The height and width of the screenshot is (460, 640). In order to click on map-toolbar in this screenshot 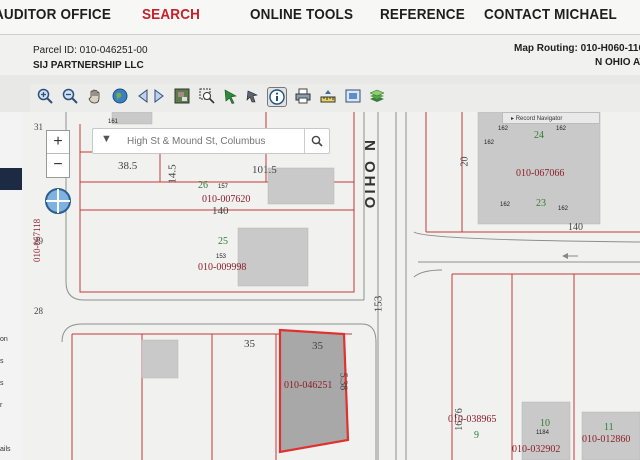, I will do `click(335, 98)`.